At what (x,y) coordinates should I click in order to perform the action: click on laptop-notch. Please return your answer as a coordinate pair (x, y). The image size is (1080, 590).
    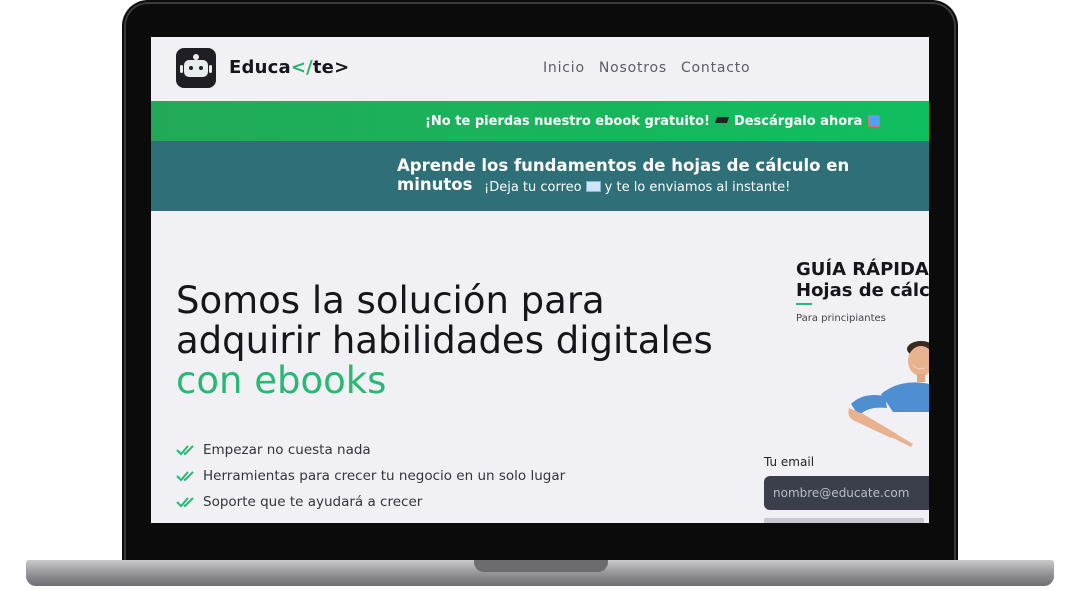
    Looking at the image, I should click on (541, 566).